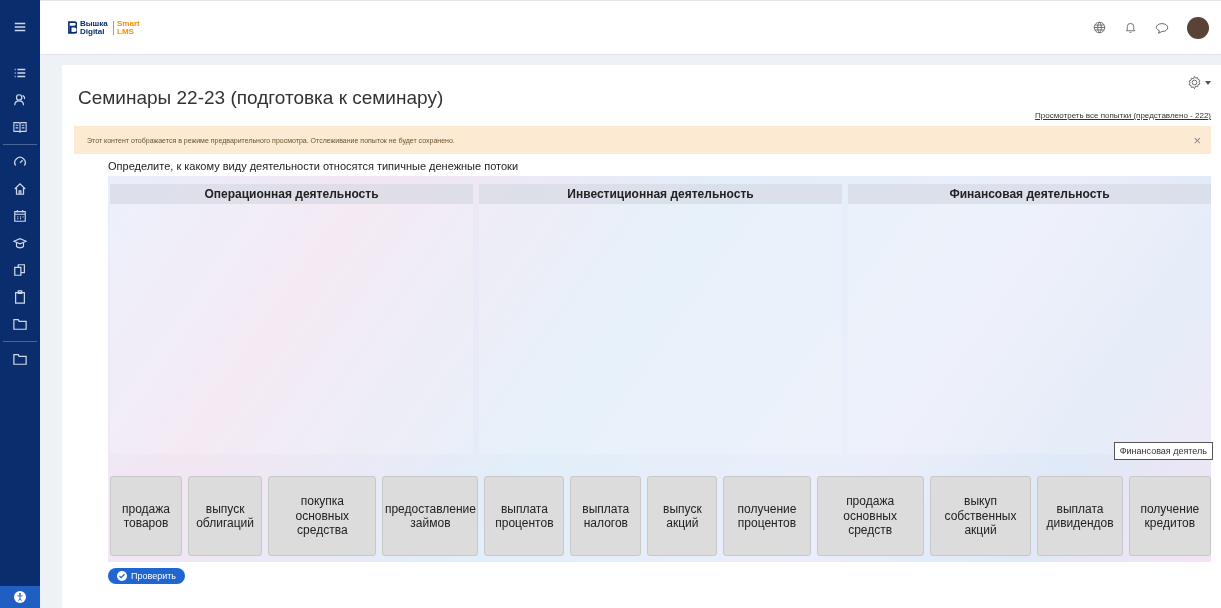 This screenshot has width=1221, height=608. What do you see at coordinates (1169, 516) in the screenshot?
I see `drag-tile: получение кредитов` at bounding box center [1169, 516].